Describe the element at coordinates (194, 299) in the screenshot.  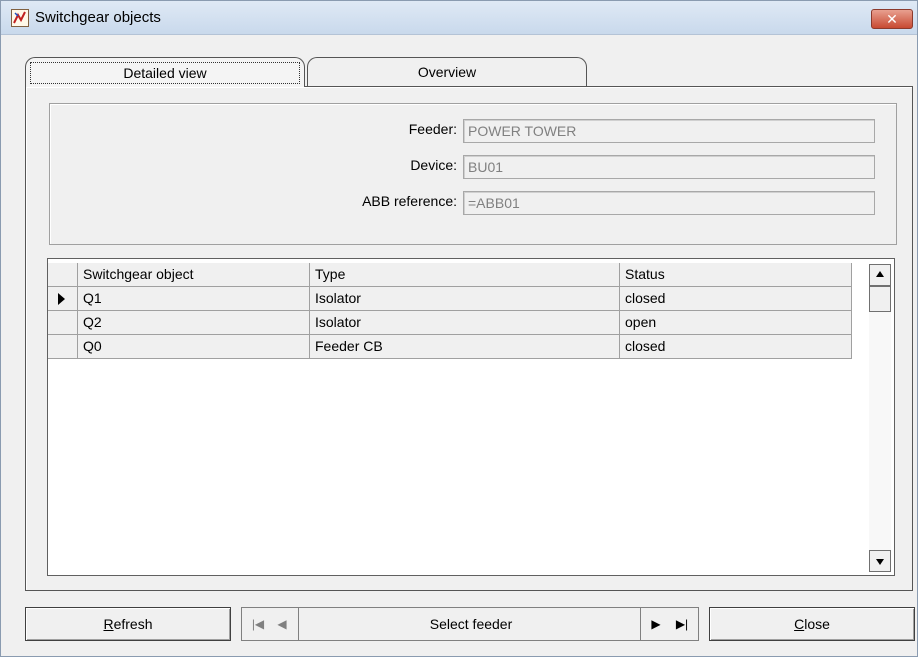
I see `cell-object: Q1` at that location.